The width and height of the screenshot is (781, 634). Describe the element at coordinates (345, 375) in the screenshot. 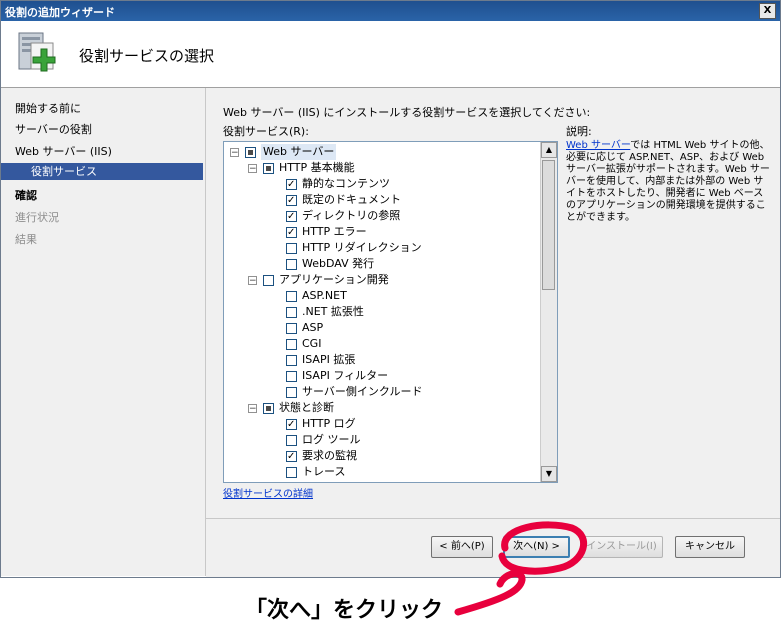

I see `tree-item-label: ISAPI フィルター` at that location.